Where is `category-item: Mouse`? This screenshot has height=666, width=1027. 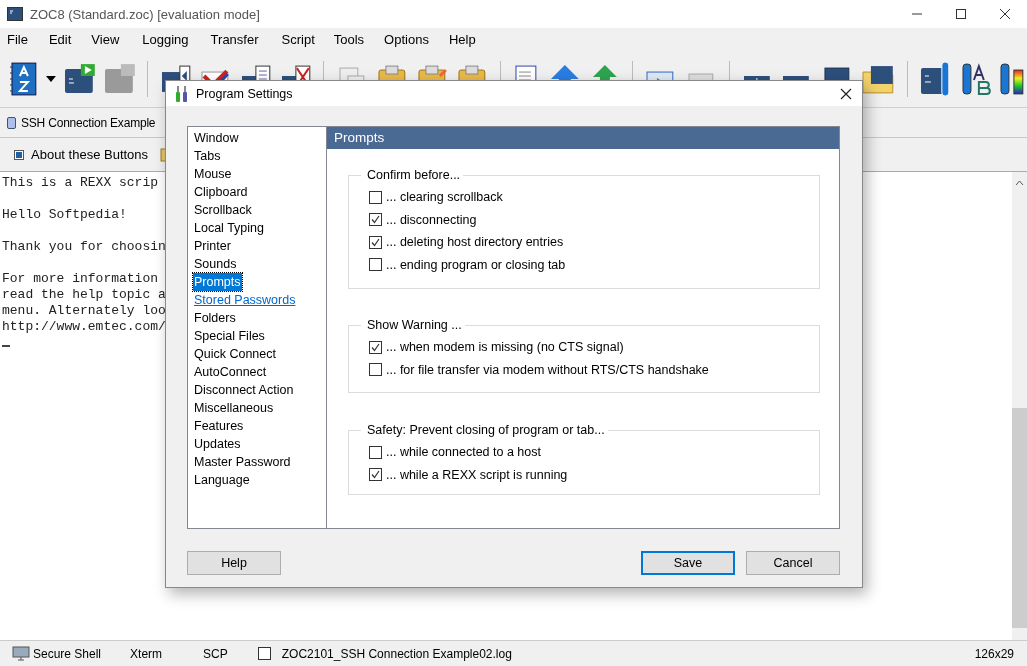 category-item: Mouse is located at coordinates (213, 174).